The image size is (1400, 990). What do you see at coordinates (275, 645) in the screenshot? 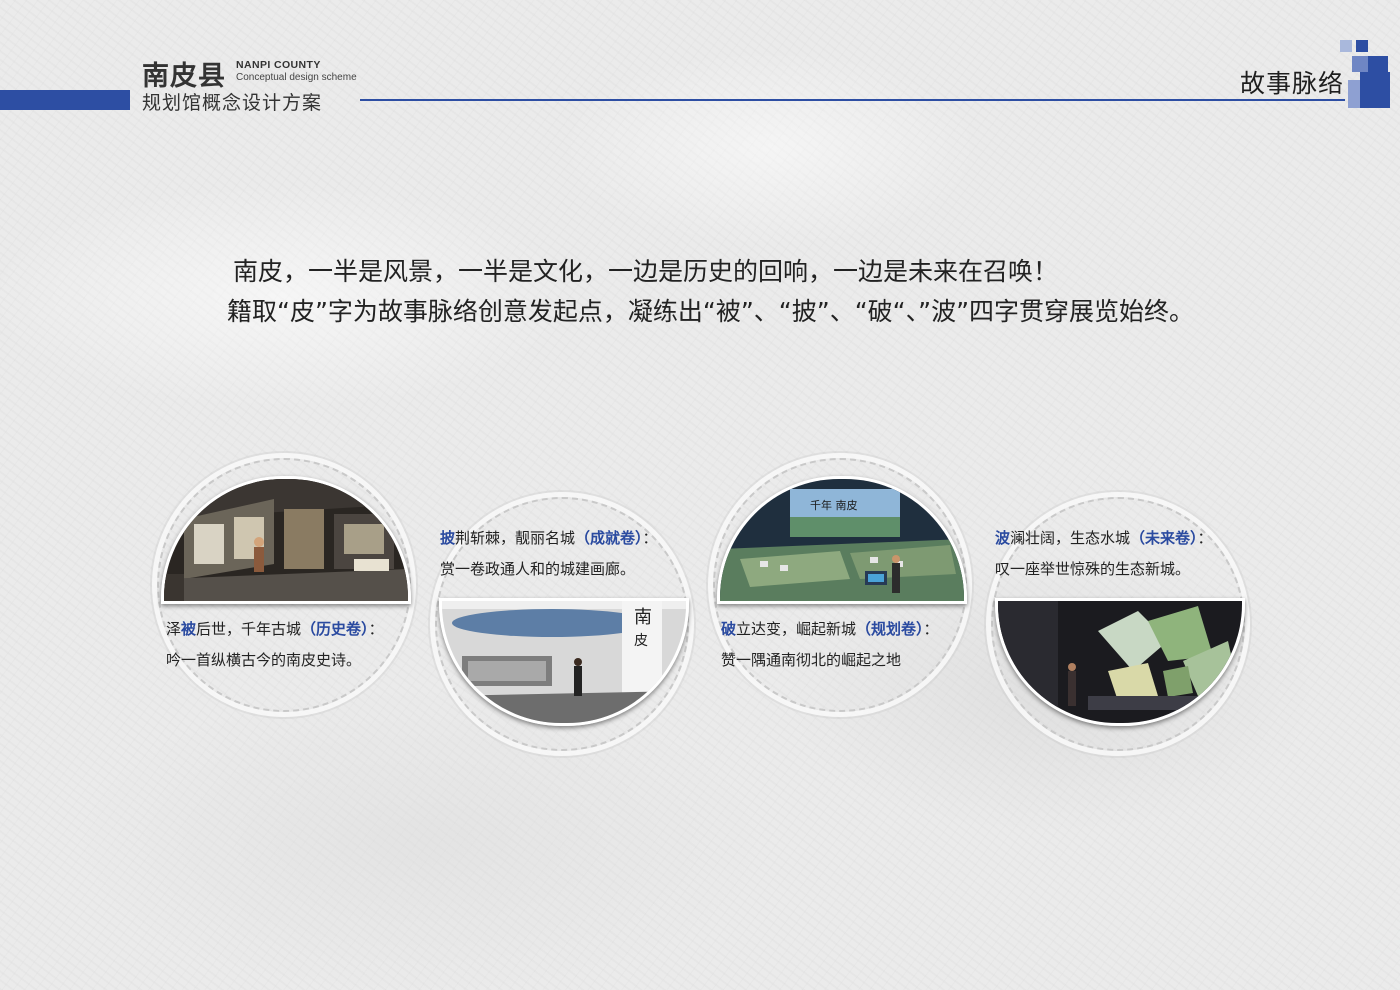
I see `caption-history: 泽被后世，千年古城（历史卷）： 吟一首纵横古今的南皮史诗。` at bounding box center [275, 645].